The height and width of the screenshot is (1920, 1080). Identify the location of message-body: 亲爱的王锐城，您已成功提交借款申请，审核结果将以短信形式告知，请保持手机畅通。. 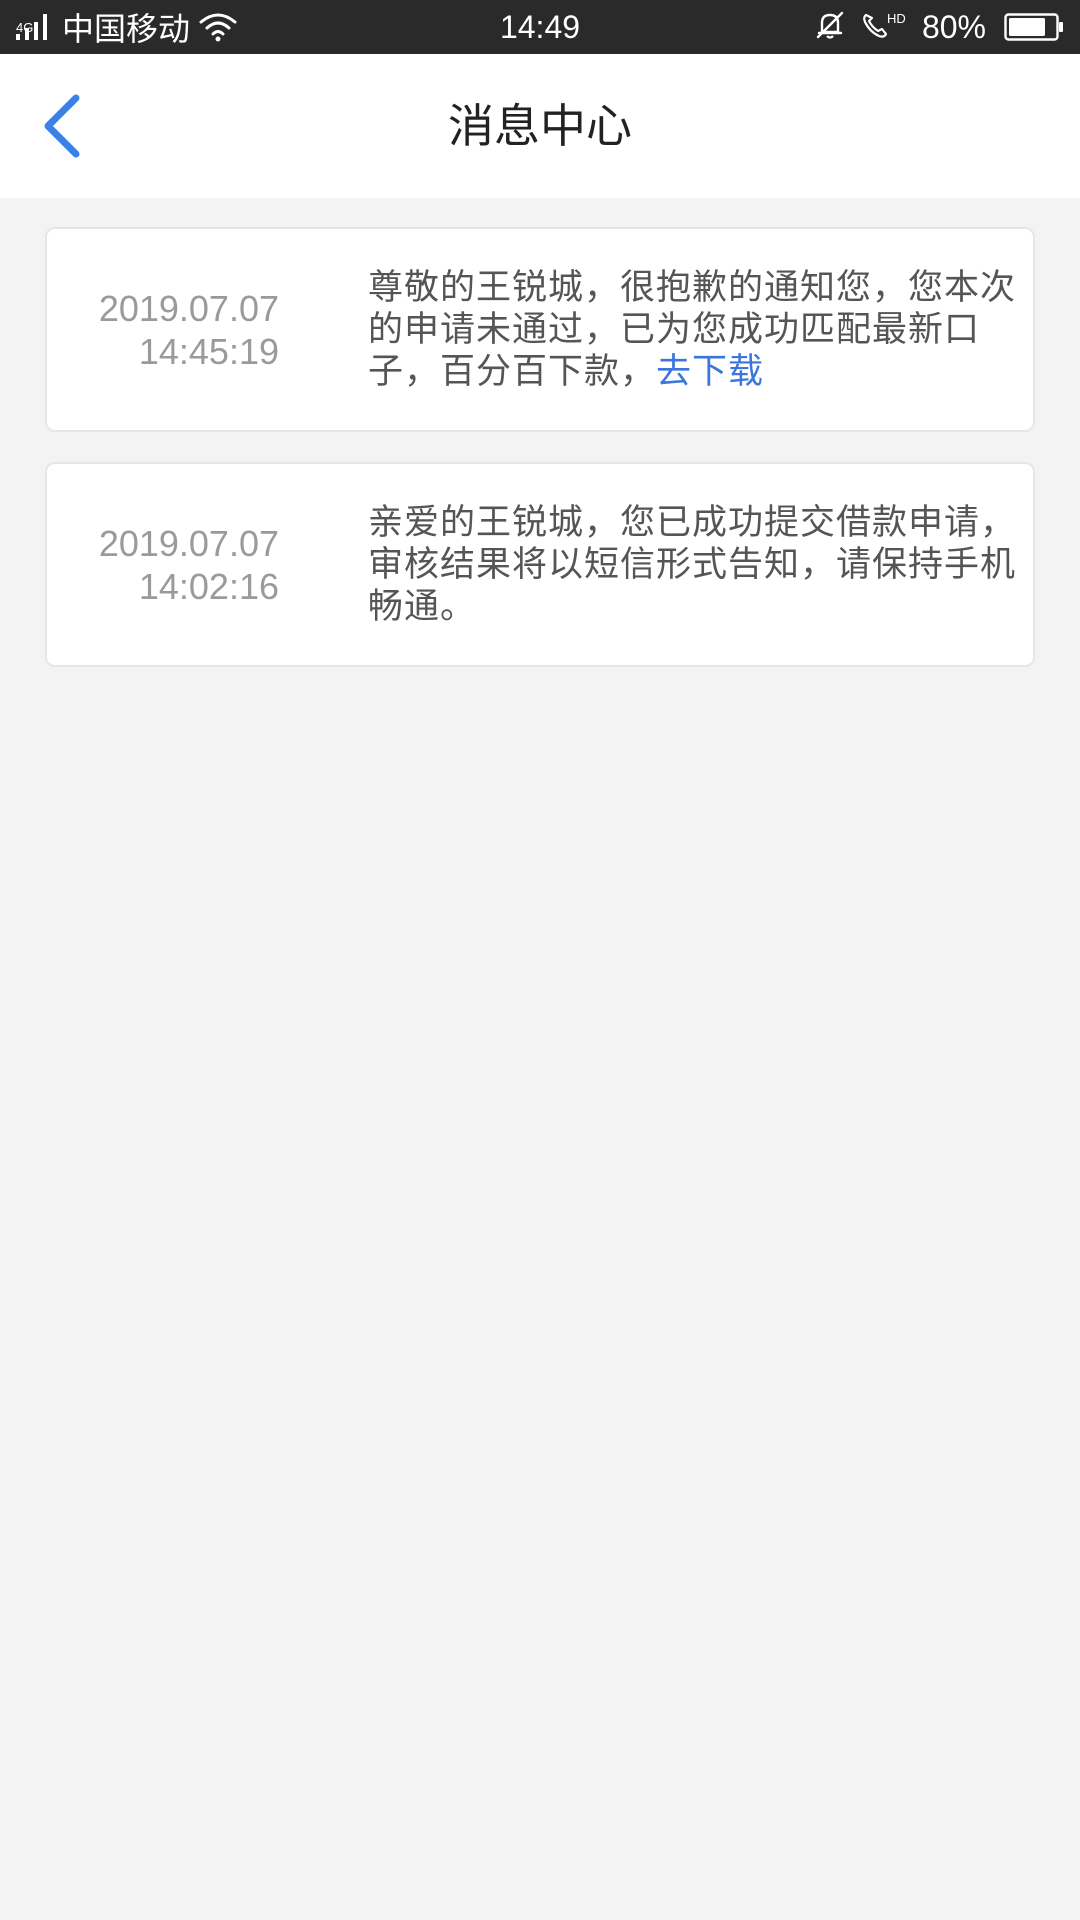
(698, 564).